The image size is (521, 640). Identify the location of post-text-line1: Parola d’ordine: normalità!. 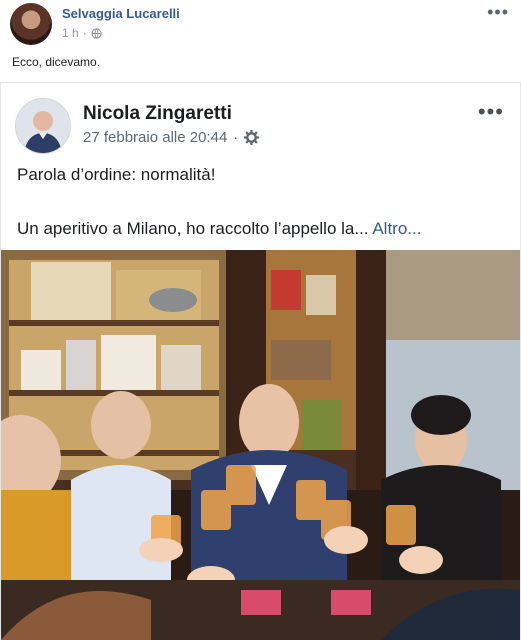
(116, 174).